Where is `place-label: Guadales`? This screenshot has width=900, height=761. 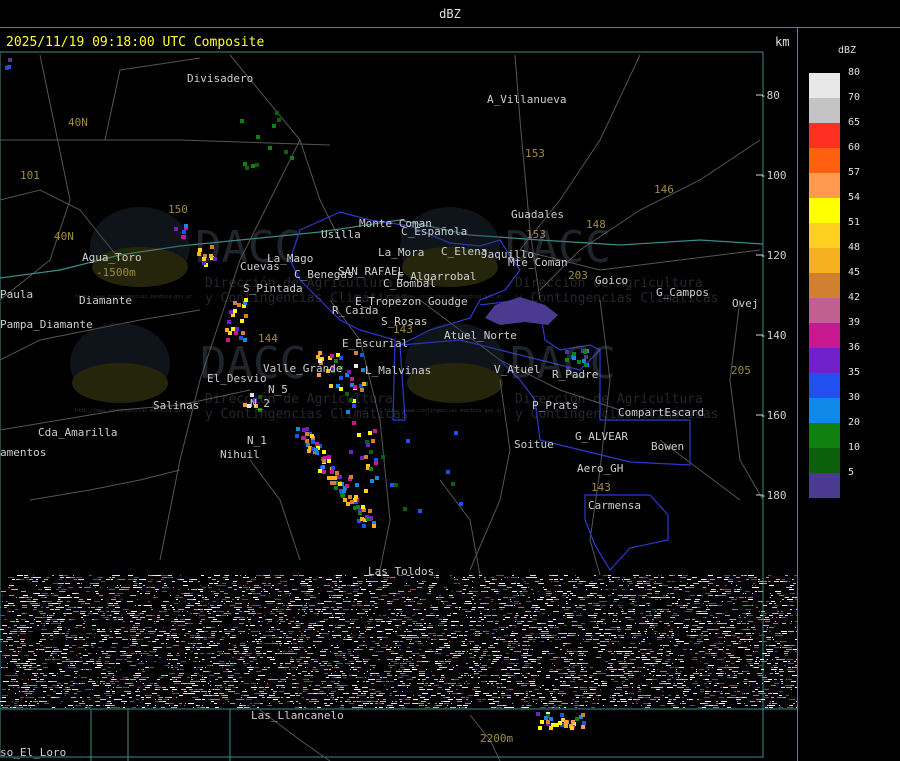 place-label: Guadales is located at coordinates (537, 214).